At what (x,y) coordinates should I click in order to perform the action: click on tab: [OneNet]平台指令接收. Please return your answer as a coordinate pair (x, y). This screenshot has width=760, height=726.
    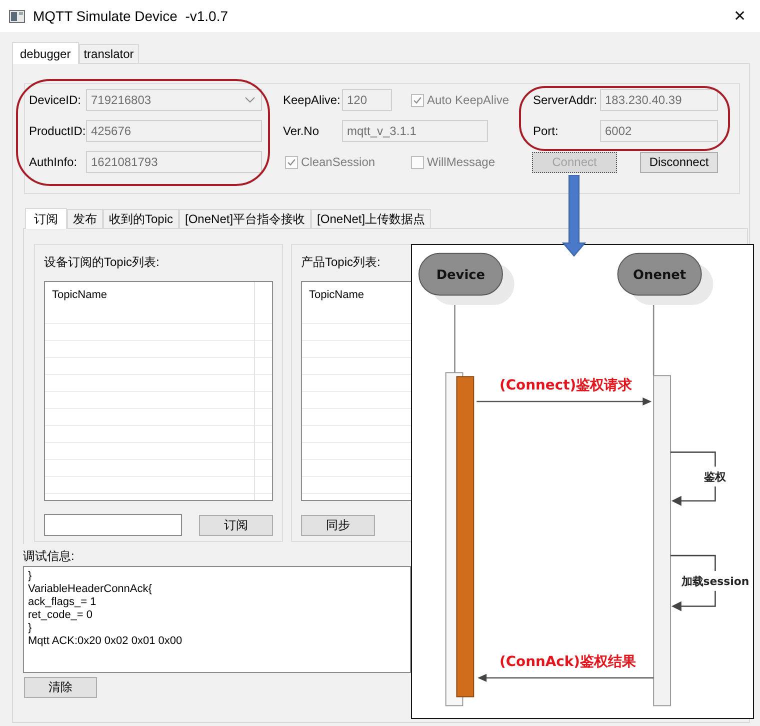
    Looking at the image, I should click on (245, 218).